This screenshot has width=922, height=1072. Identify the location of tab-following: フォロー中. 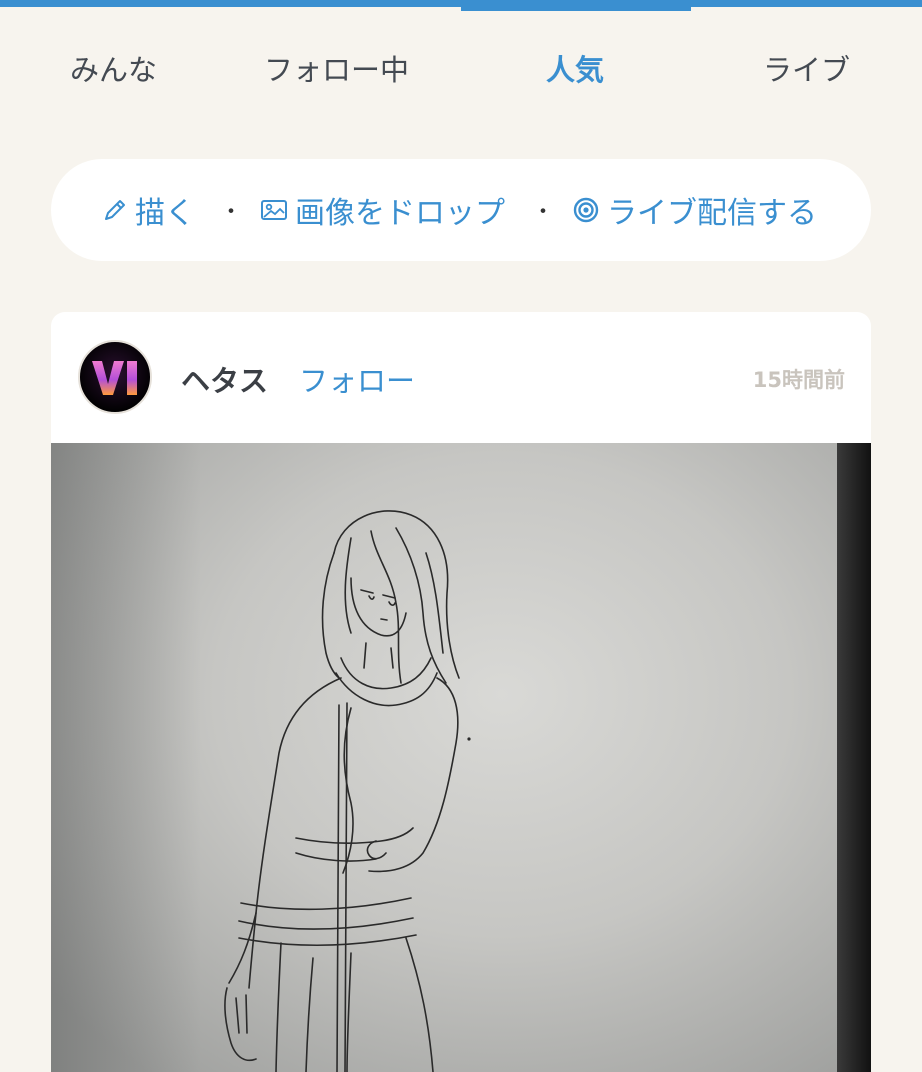
(336, 68).